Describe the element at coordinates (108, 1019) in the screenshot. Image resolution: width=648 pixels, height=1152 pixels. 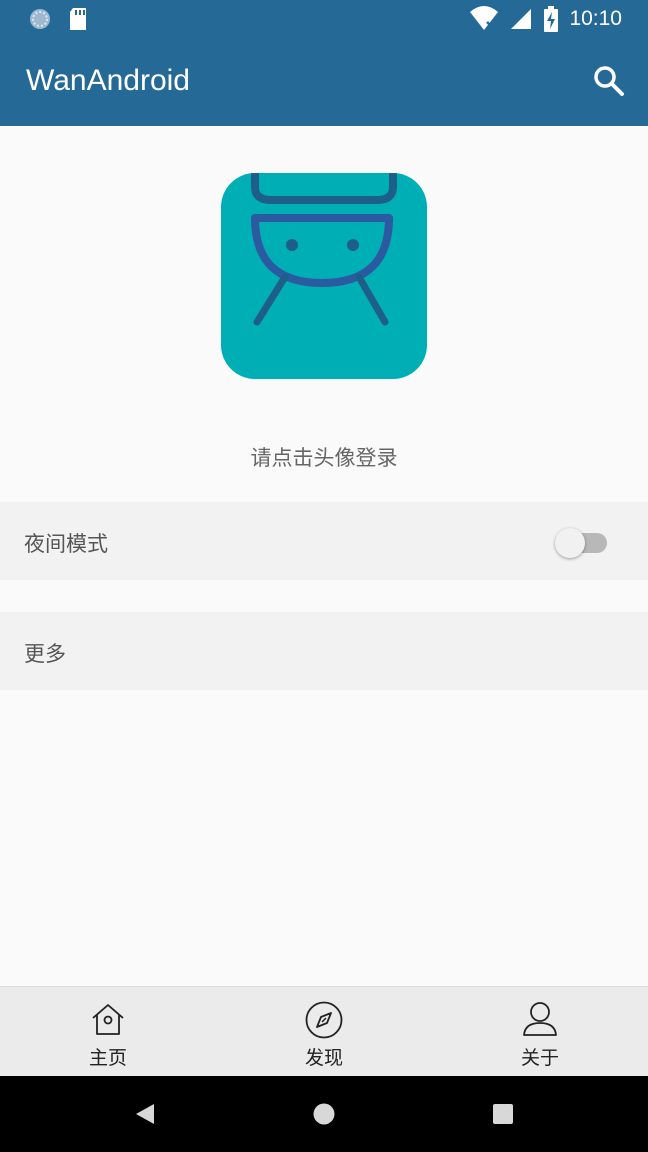
I see `home-icon` at that location.